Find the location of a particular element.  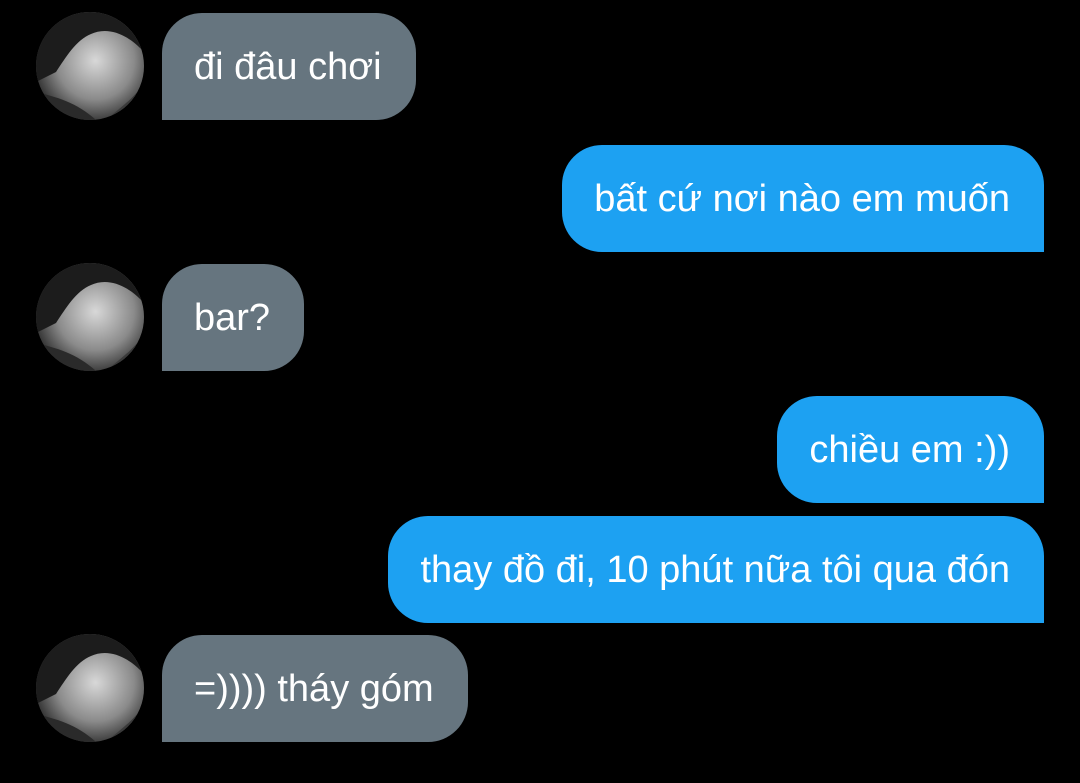

message-text: bất cứ nơi nào em muốn is located at coordinates (802, 198).